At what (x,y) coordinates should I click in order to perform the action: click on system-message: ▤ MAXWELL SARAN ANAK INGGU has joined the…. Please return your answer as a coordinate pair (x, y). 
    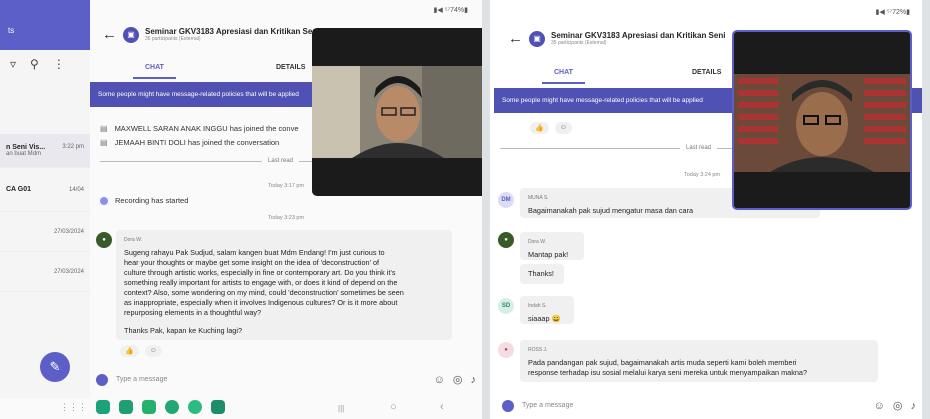
    Looking at the image, I should click on (199, 128).